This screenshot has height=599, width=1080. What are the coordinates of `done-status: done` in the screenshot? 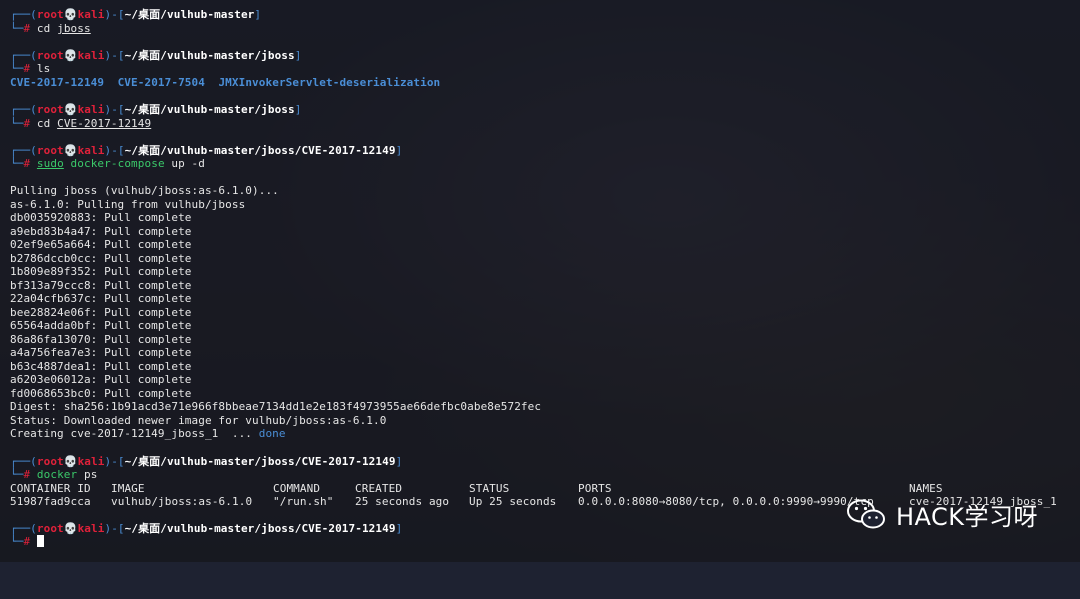 It's located at (272, 433).